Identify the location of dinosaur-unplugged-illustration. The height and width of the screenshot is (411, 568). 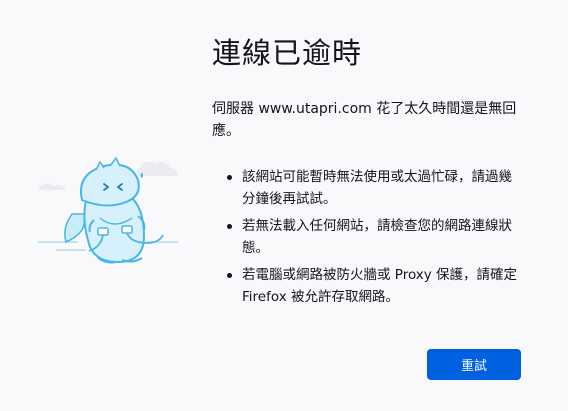
(118, 215).